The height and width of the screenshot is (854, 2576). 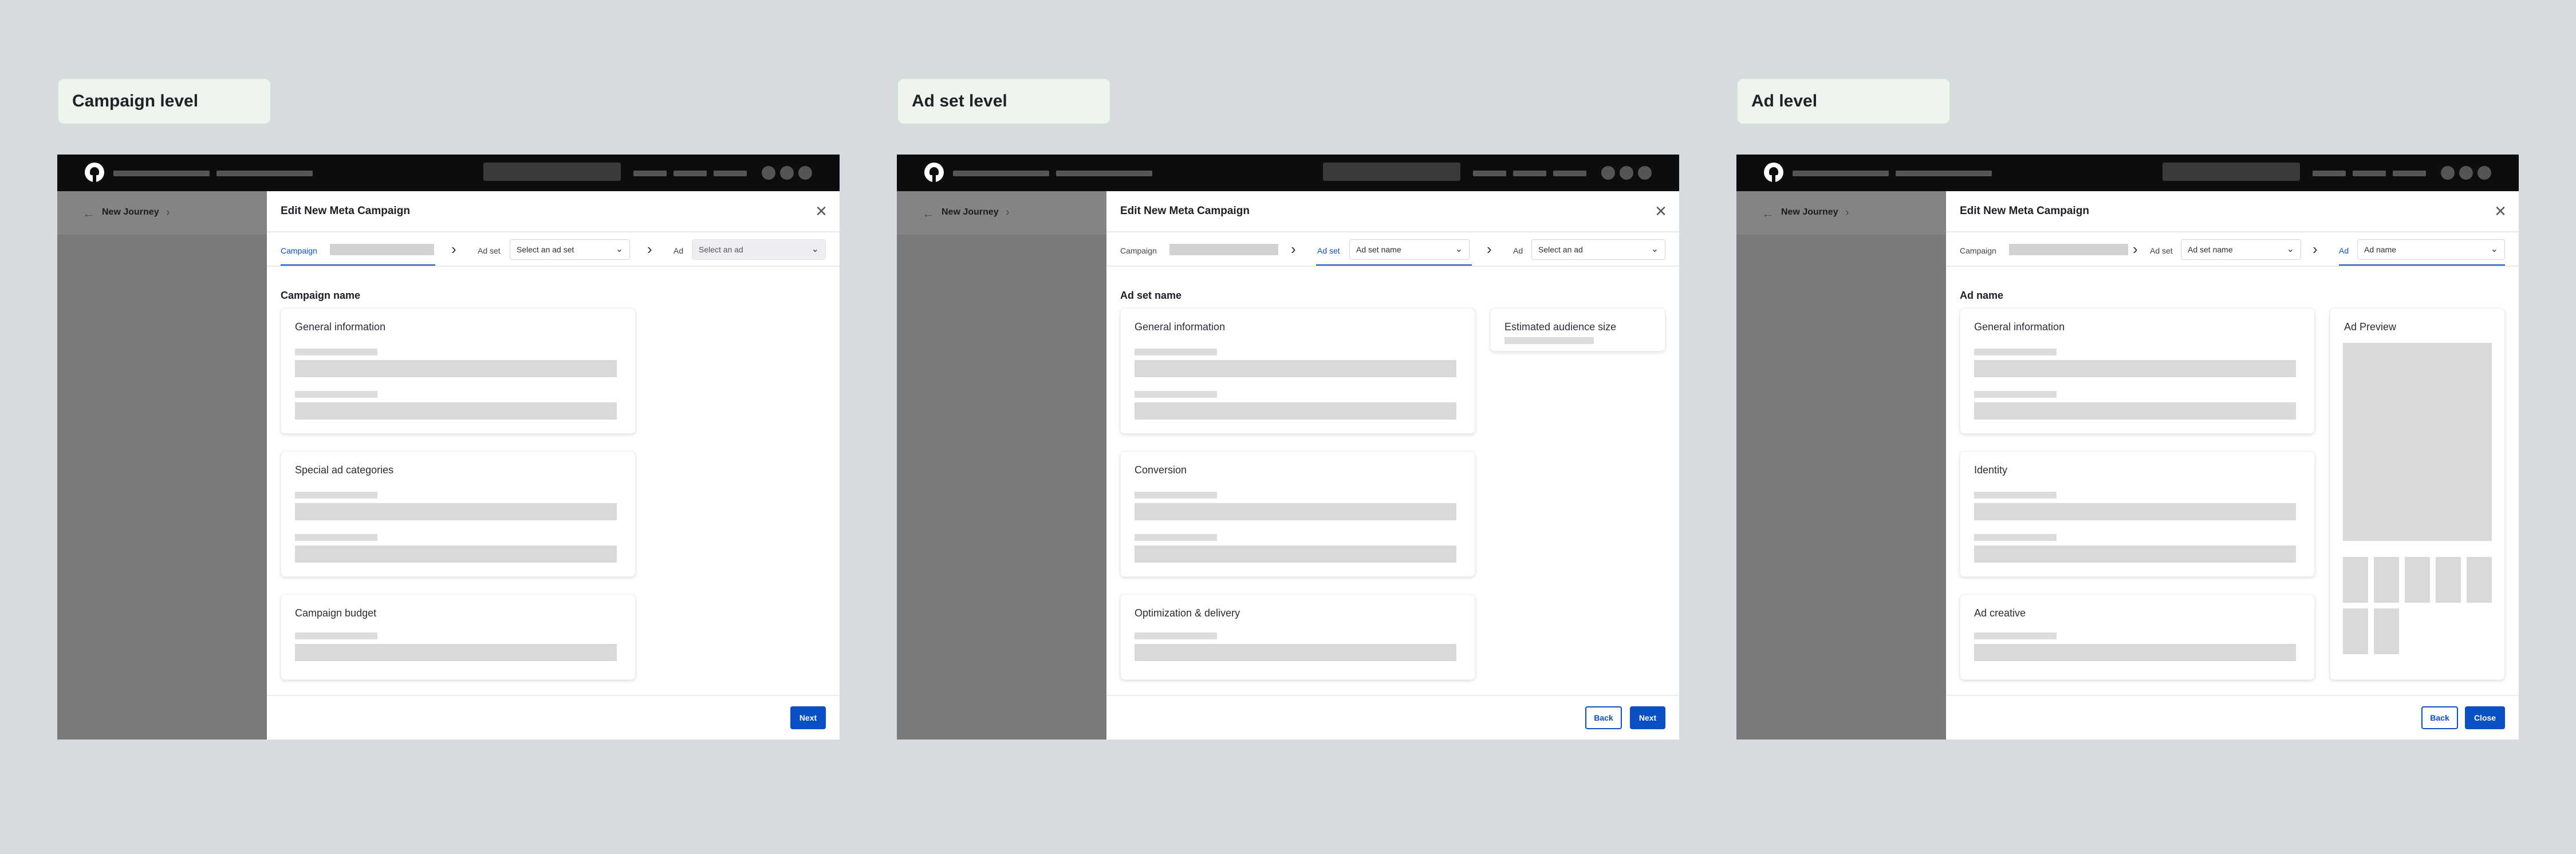 What do you see at coordinates (1180, 327) in the screenshot?
I see `card-title: General information` at bounding box center [1180, 327].